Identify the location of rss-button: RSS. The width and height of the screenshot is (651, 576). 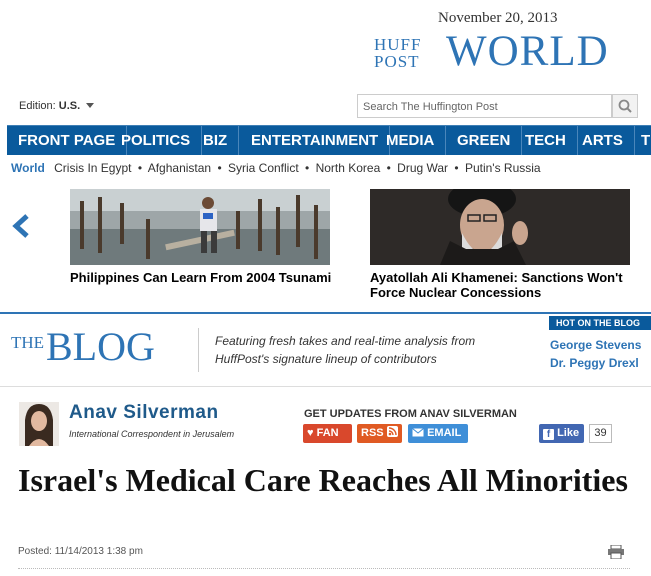
(379, 433).